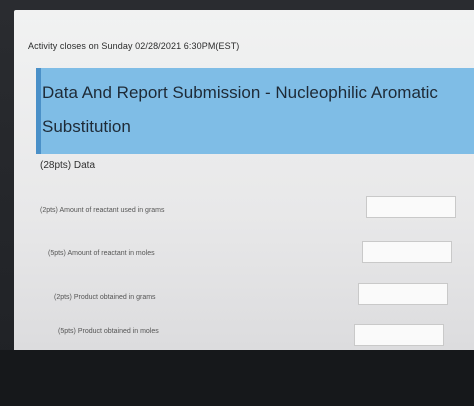 The image size is (474, 406). I want to click on product-moles-input, so click(399, 335).